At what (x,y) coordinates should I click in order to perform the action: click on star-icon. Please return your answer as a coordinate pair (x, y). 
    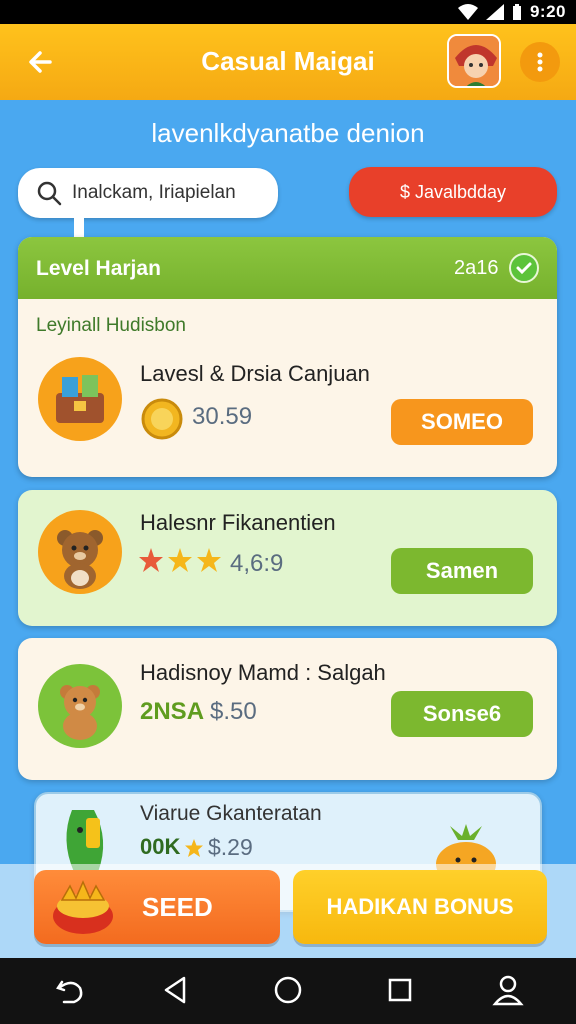
    Looking at the image, I should click on (194, 848).